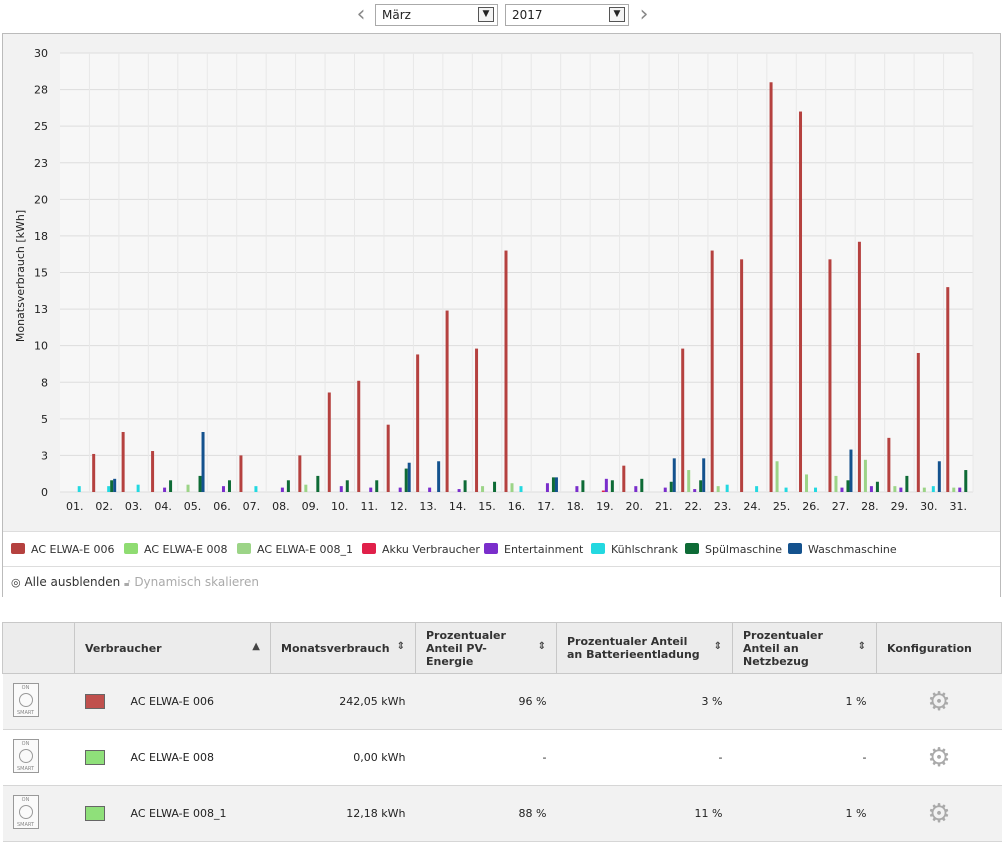 This screenshot has width=1004, height=842. What do you see at coordinates (63, 550) in the screenshot?
I see `legend-item: AC ELWA-E 006` at bounding box center [63, 550].